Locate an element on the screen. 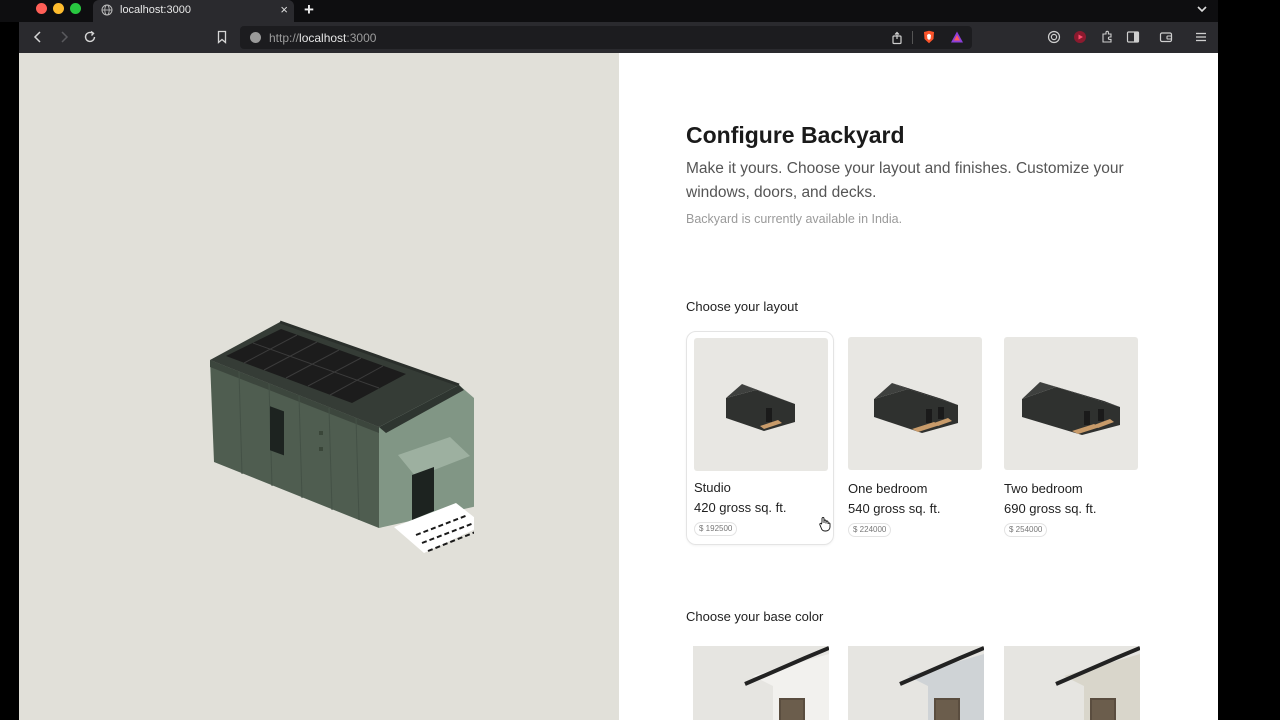 This screenshot has height=720, width=1280. layout-area: 690 gross sq. ft. is located at coordinates (1050, 508).